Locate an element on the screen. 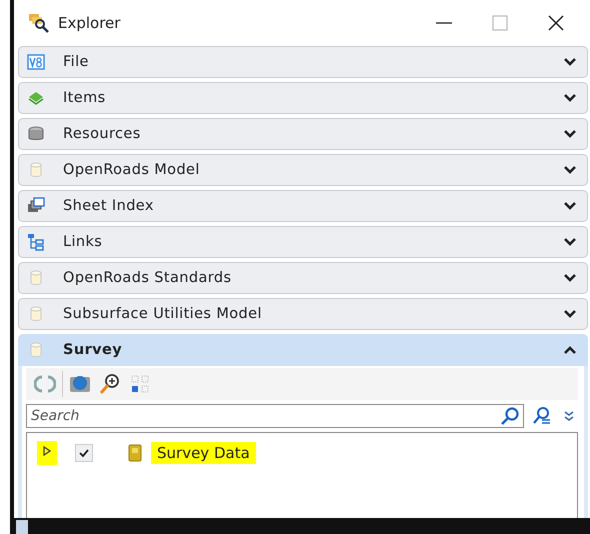  search-icon is located at coordinates (510, 416).